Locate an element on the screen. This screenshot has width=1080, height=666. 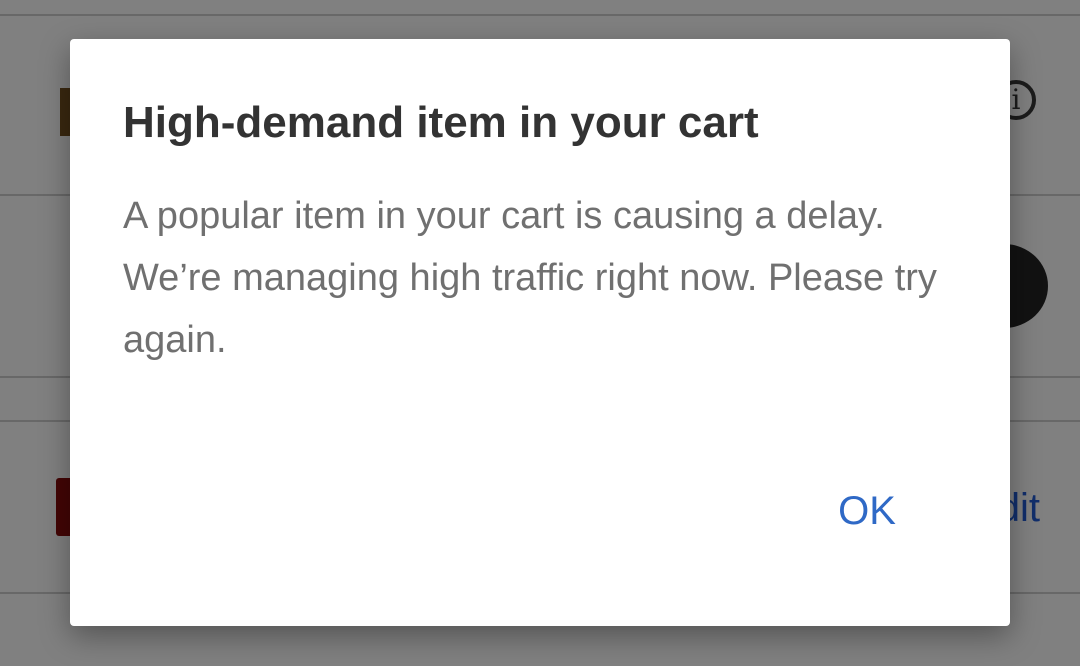
dialog-title: High-demand item in your cart is located at coordinates (441, 122).